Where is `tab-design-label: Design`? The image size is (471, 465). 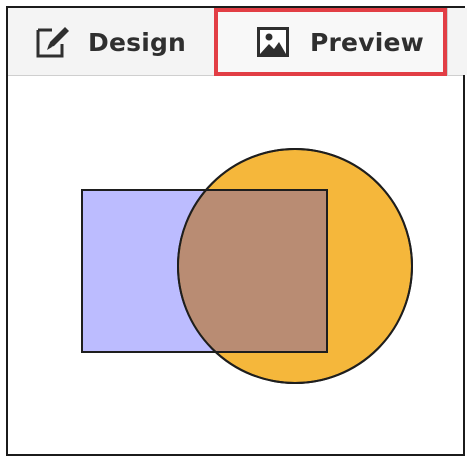 tab-design-label: Design is located at coordinates (137, 42).